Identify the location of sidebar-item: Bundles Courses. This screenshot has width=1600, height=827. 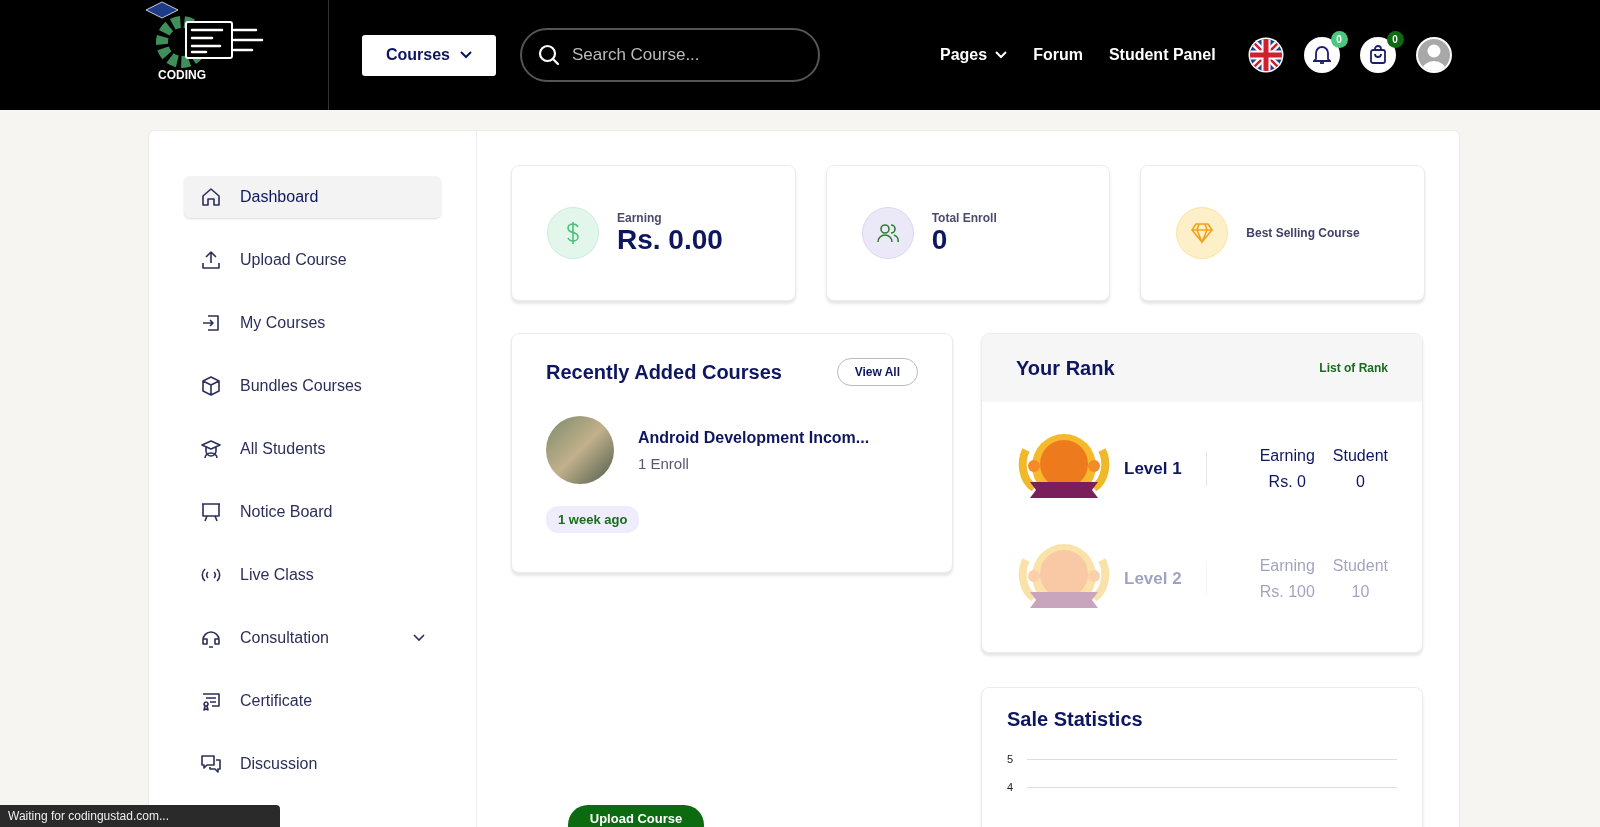
(312, 386).